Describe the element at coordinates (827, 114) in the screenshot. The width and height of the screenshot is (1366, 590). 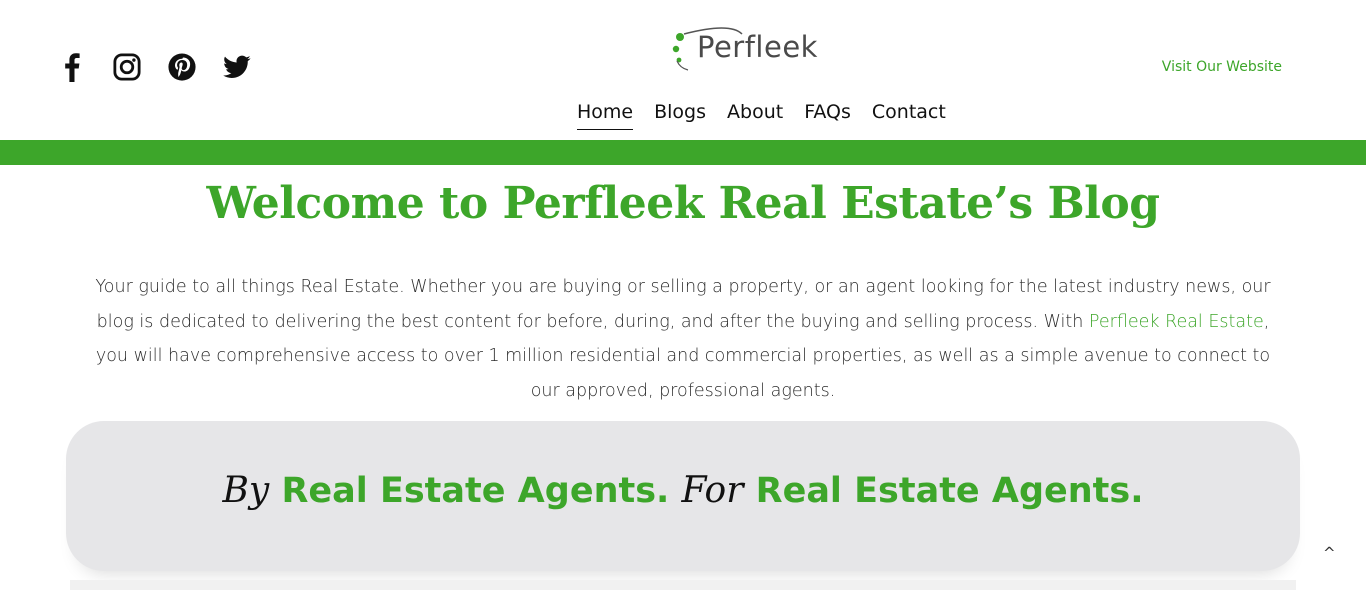
I see `nav-faqs: FAQs` at that location.